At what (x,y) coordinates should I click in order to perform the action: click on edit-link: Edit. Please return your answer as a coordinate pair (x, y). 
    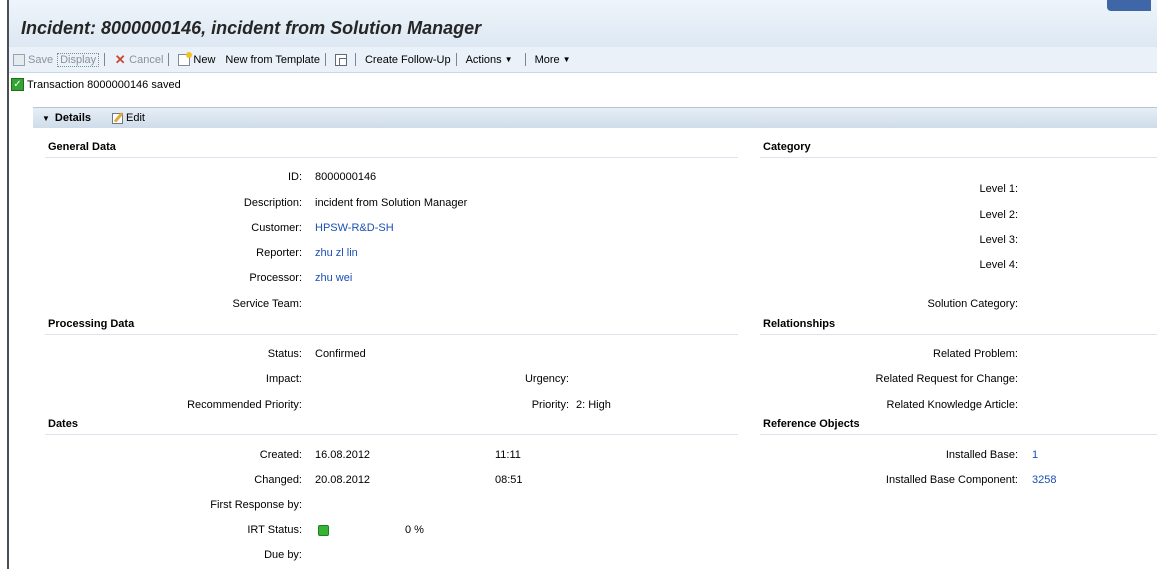
    Looking at the image, I should click on (135, 118).